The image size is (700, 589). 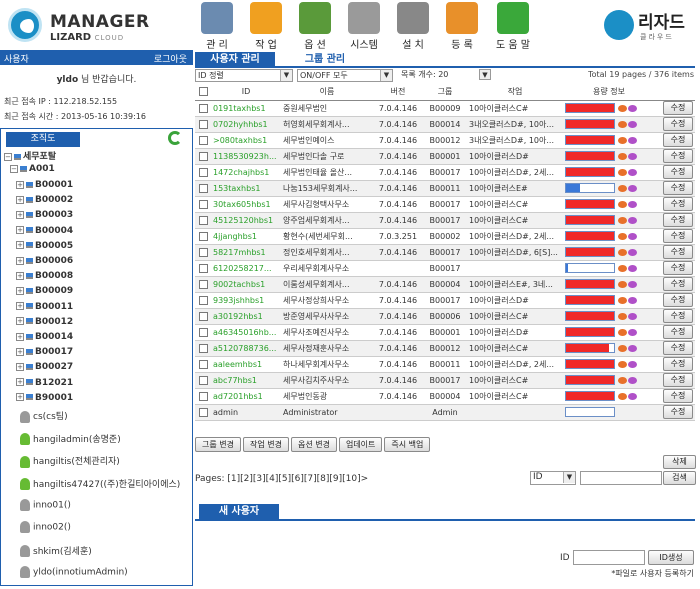 I want to click on tree-root: − 세무포탈, so click(x=30, y=155).